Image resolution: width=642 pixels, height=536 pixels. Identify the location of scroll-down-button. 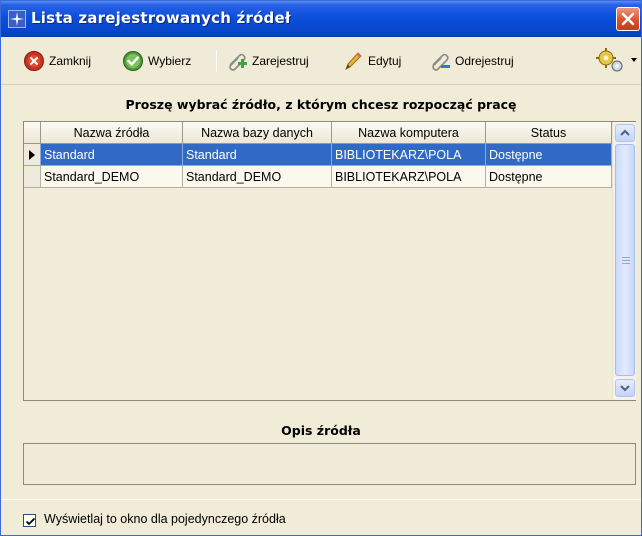
(625, 388).